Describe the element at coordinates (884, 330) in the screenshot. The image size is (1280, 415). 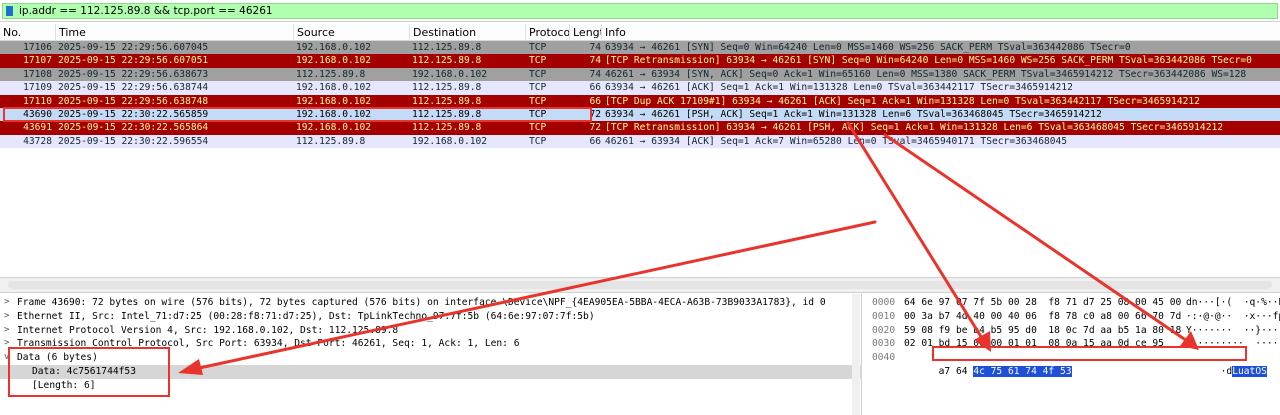
I see `bytes-offset: 0020` at that location.